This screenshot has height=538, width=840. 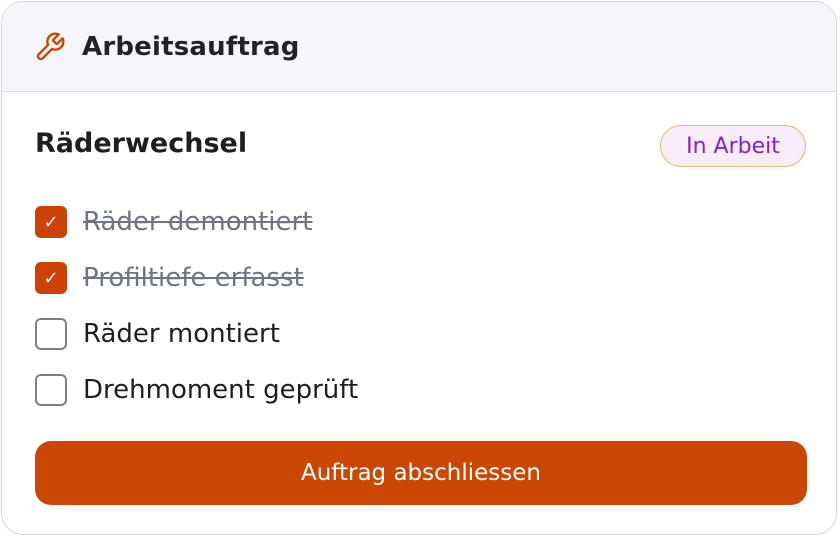 What do you see at coordinates (221, 390) in the screenshot?
I see `checklist-item-label: Drehmoment geprüft` at bounding box center [221, 390].